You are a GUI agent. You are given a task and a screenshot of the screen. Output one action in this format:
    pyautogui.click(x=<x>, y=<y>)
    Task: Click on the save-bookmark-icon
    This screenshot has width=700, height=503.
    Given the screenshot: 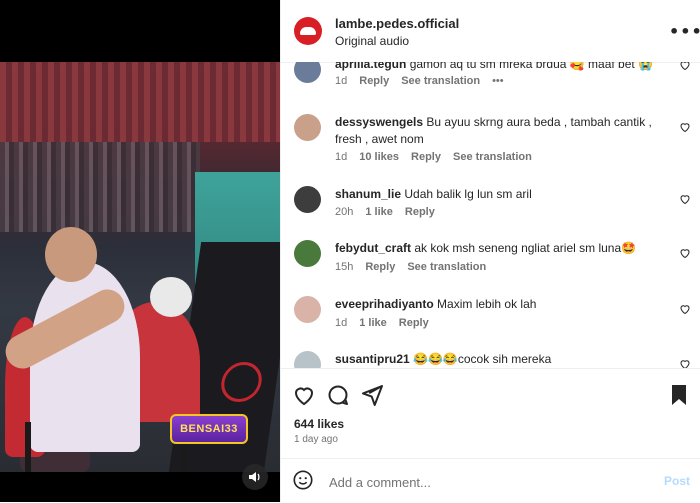 What is the action you would take?
    pyautogui.click(x=679, y=395)
    